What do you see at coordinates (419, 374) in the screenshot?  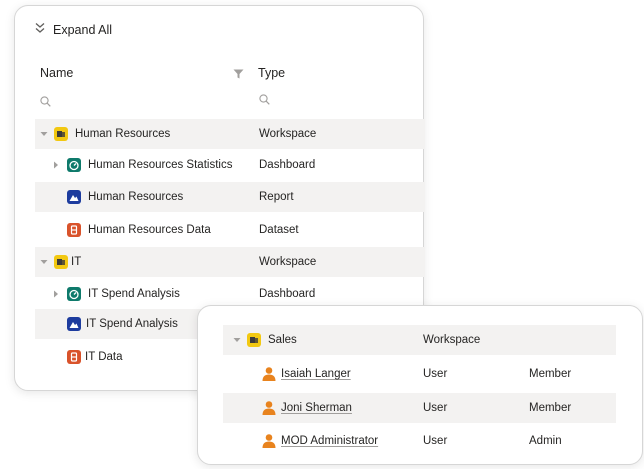 I see `user-row: Isaiah Langer User Member` at bounding box center [419, 374].